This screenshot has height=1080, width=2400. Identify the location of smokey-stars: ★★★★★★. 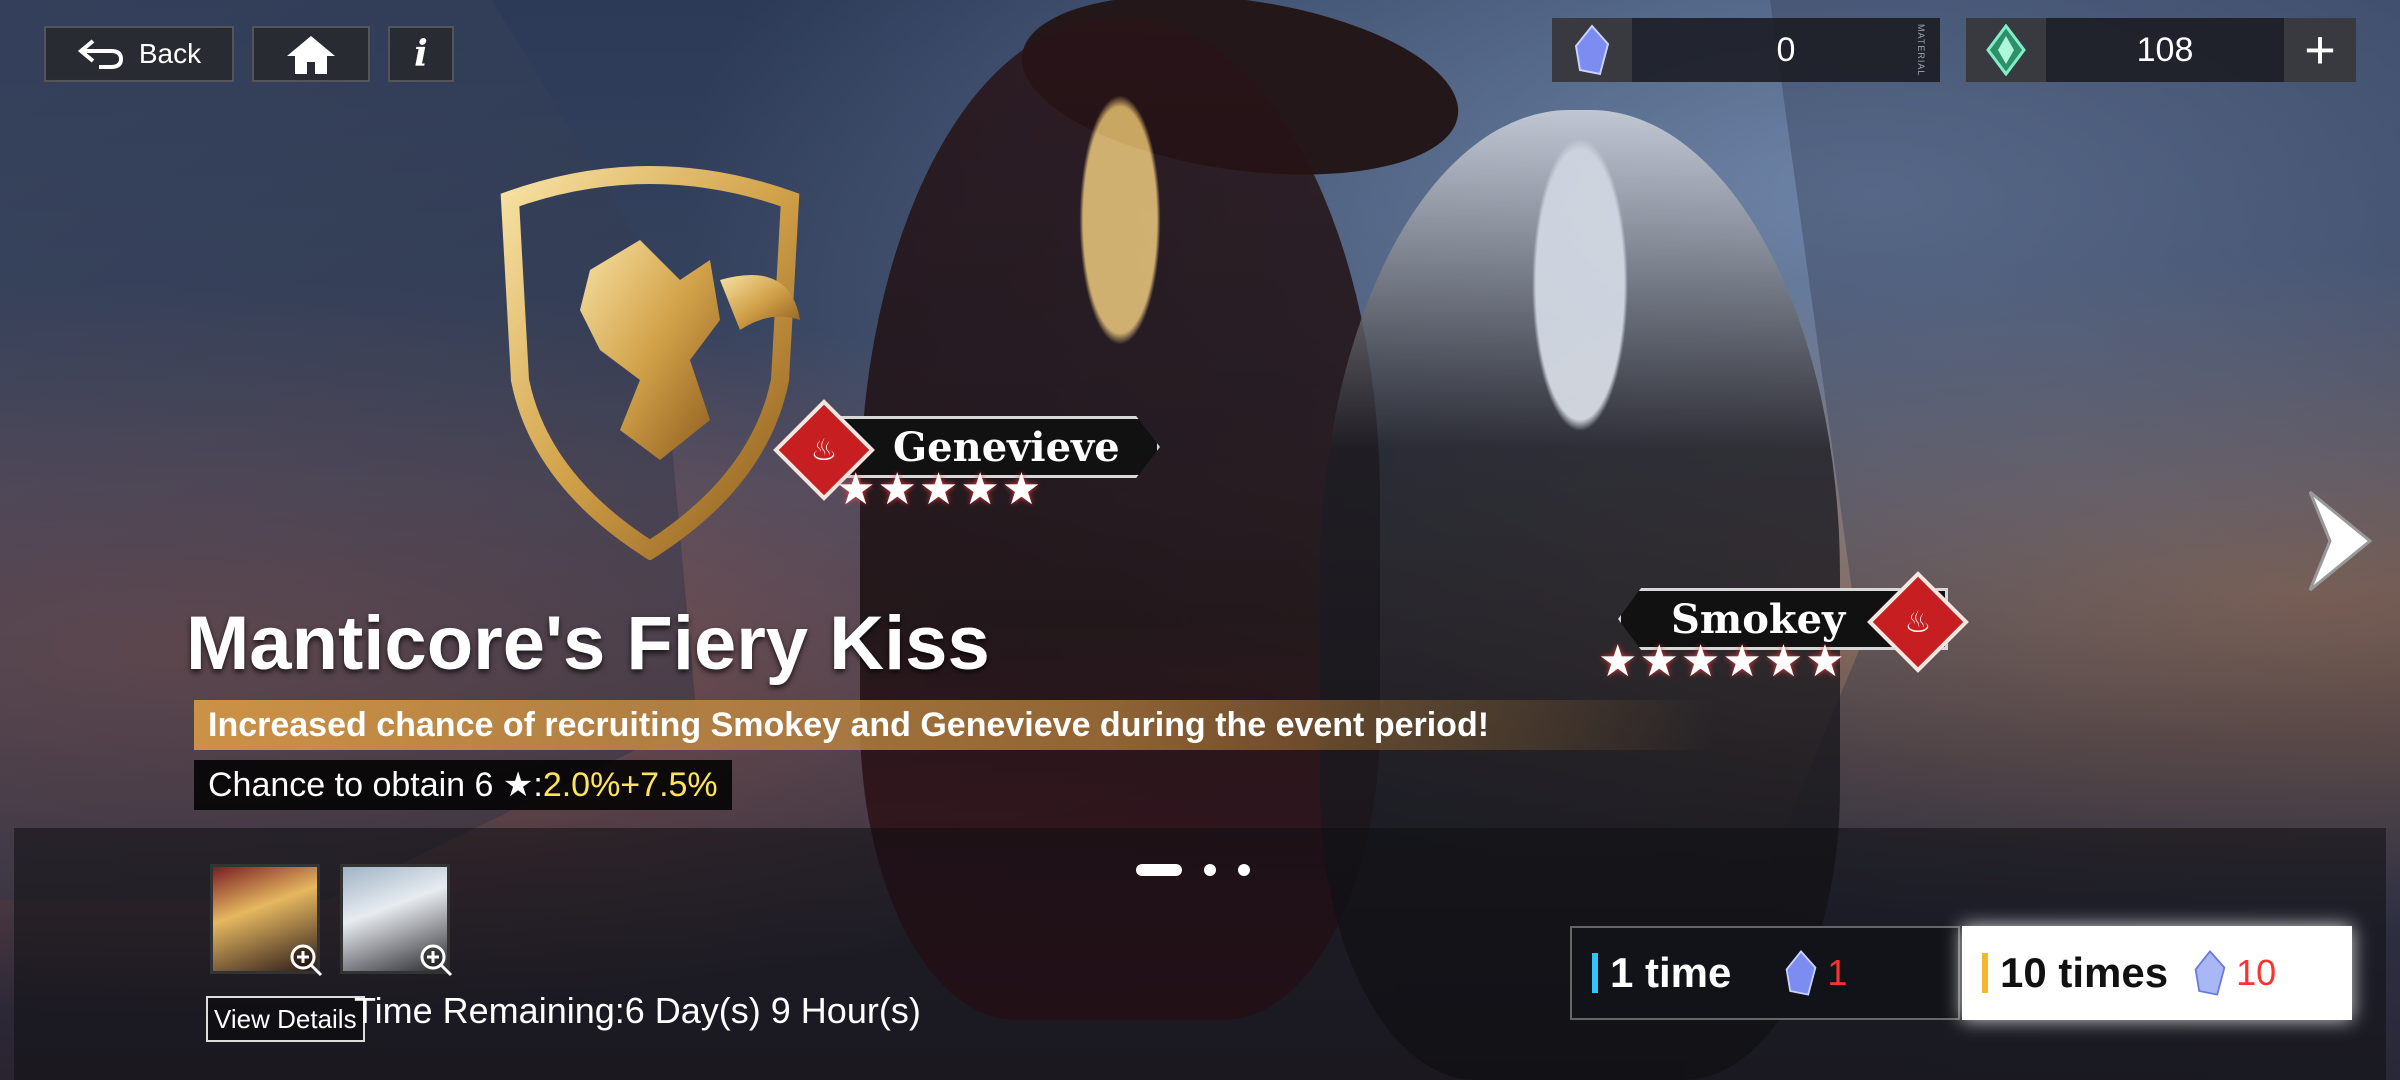
(1722, 661).